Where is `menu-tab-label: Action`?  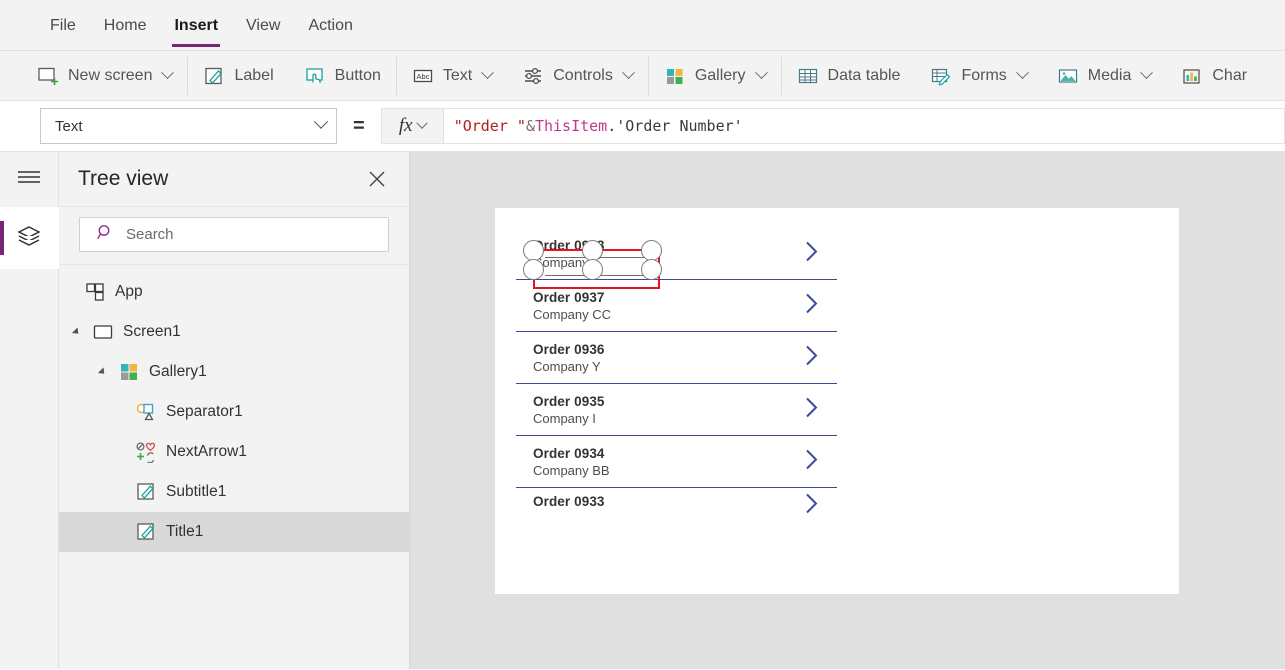 menu-tab-label: Action is located at coordinates (330, 25).